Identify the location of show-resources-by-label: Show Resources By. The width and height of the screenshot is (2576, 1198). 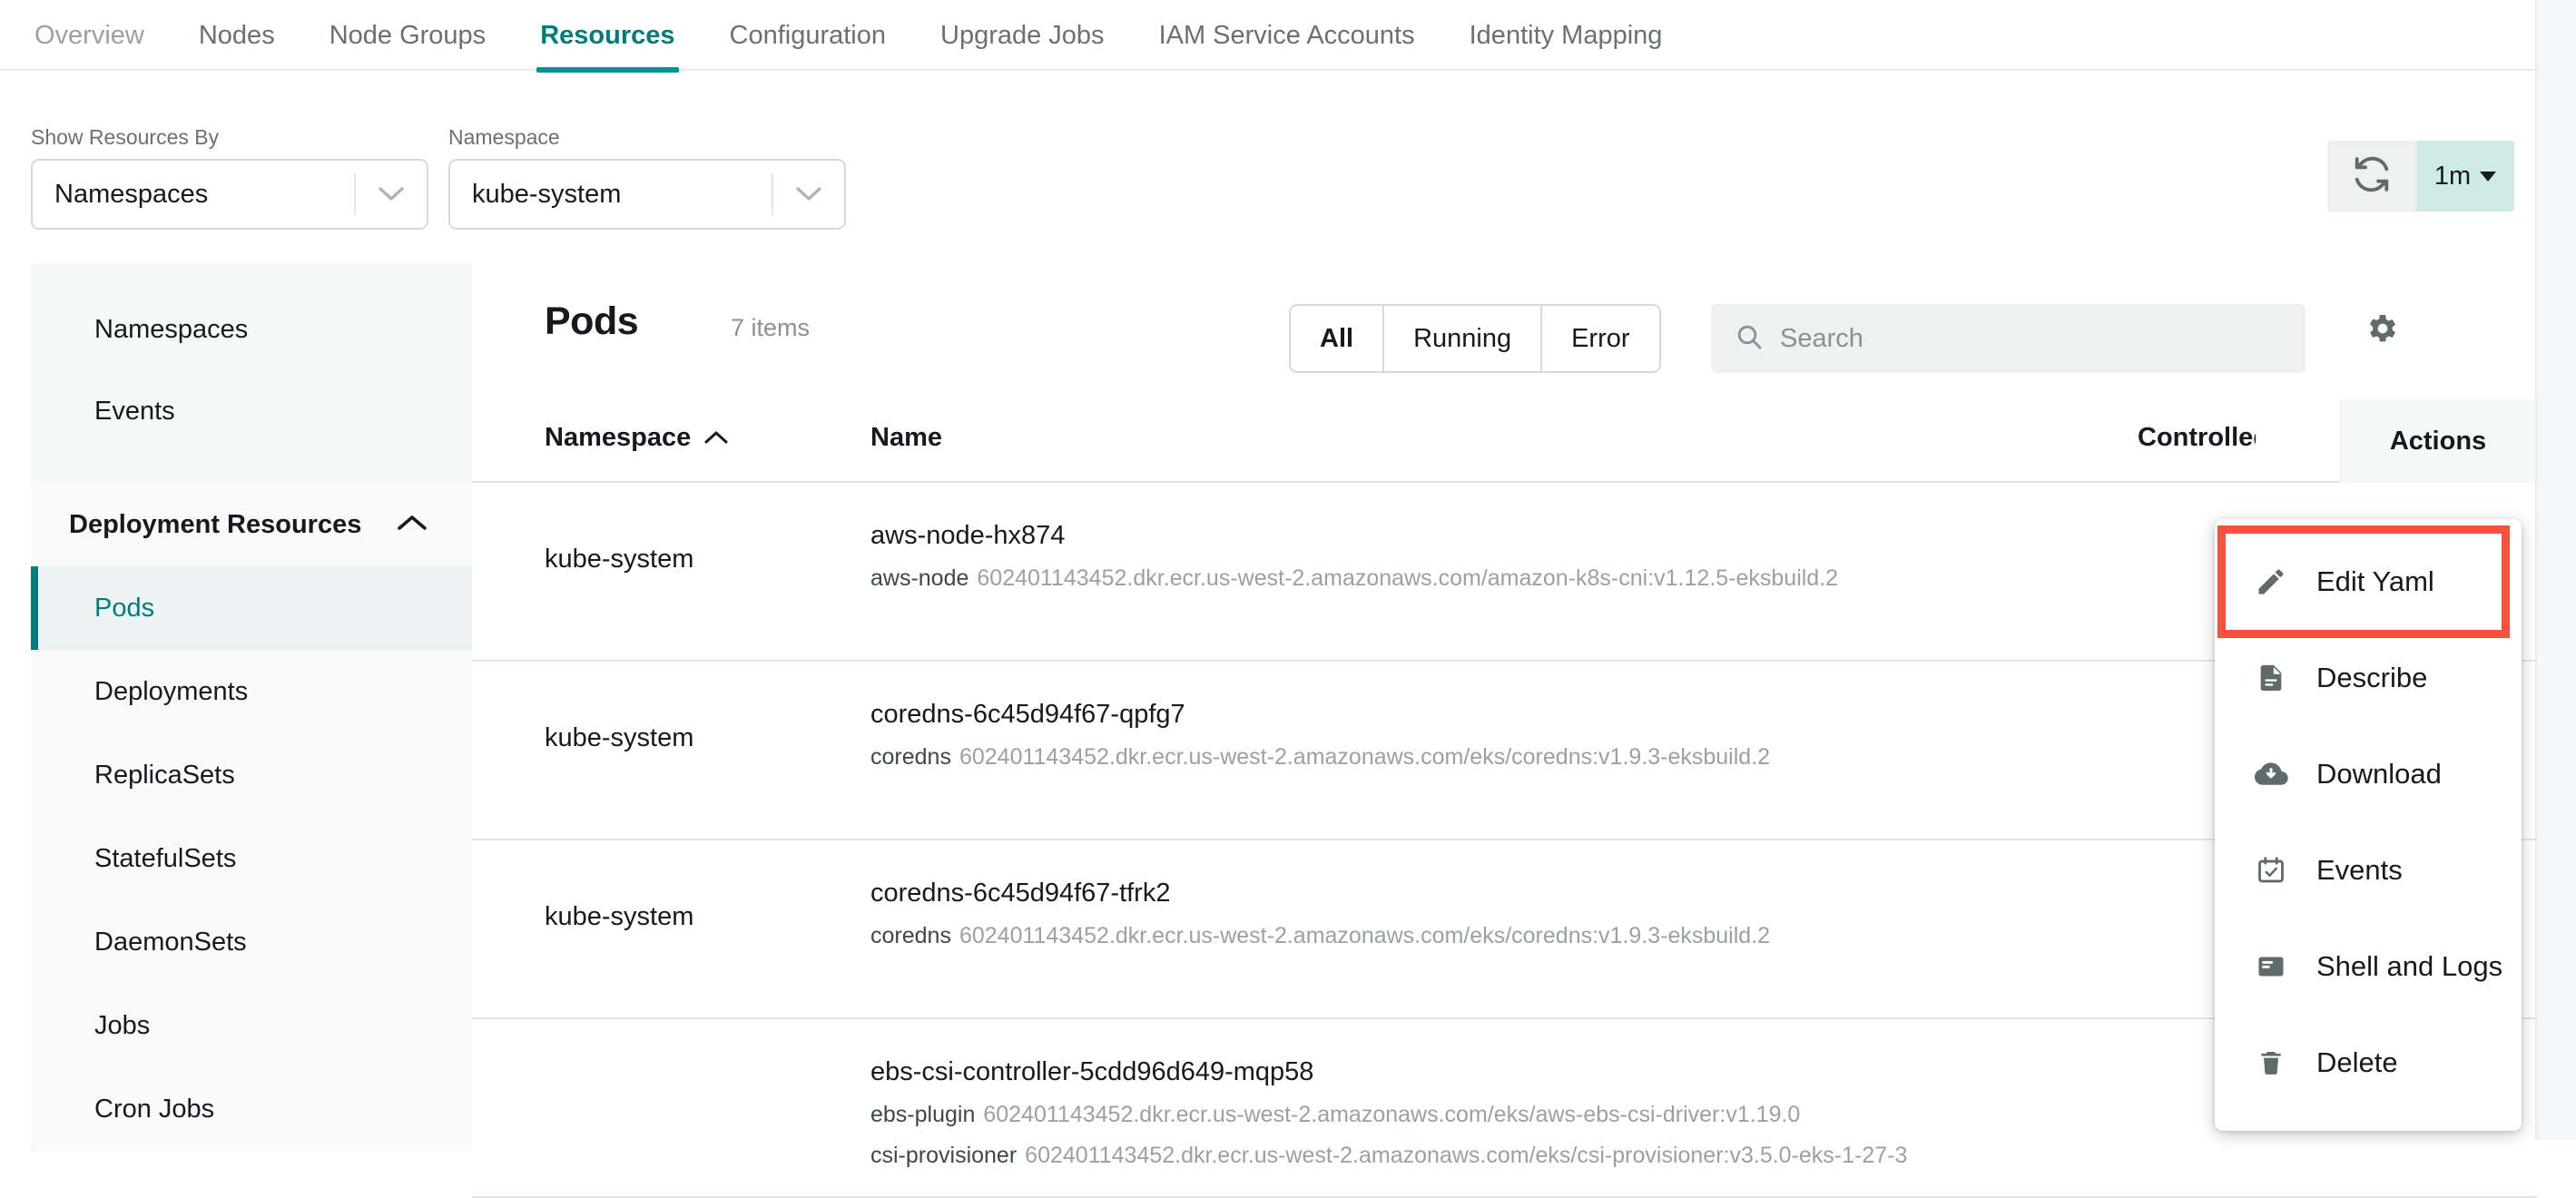
(126, 137).